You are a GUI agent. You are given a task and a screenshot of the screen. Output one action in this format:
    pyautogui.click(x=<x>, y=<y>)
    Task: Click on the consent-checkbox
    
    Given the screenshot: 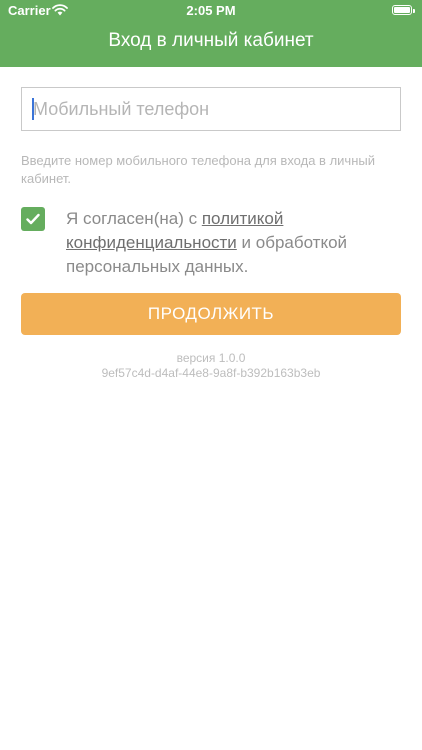 What is the action you would take?
    pyautogui.click(x=33, y=219)
    